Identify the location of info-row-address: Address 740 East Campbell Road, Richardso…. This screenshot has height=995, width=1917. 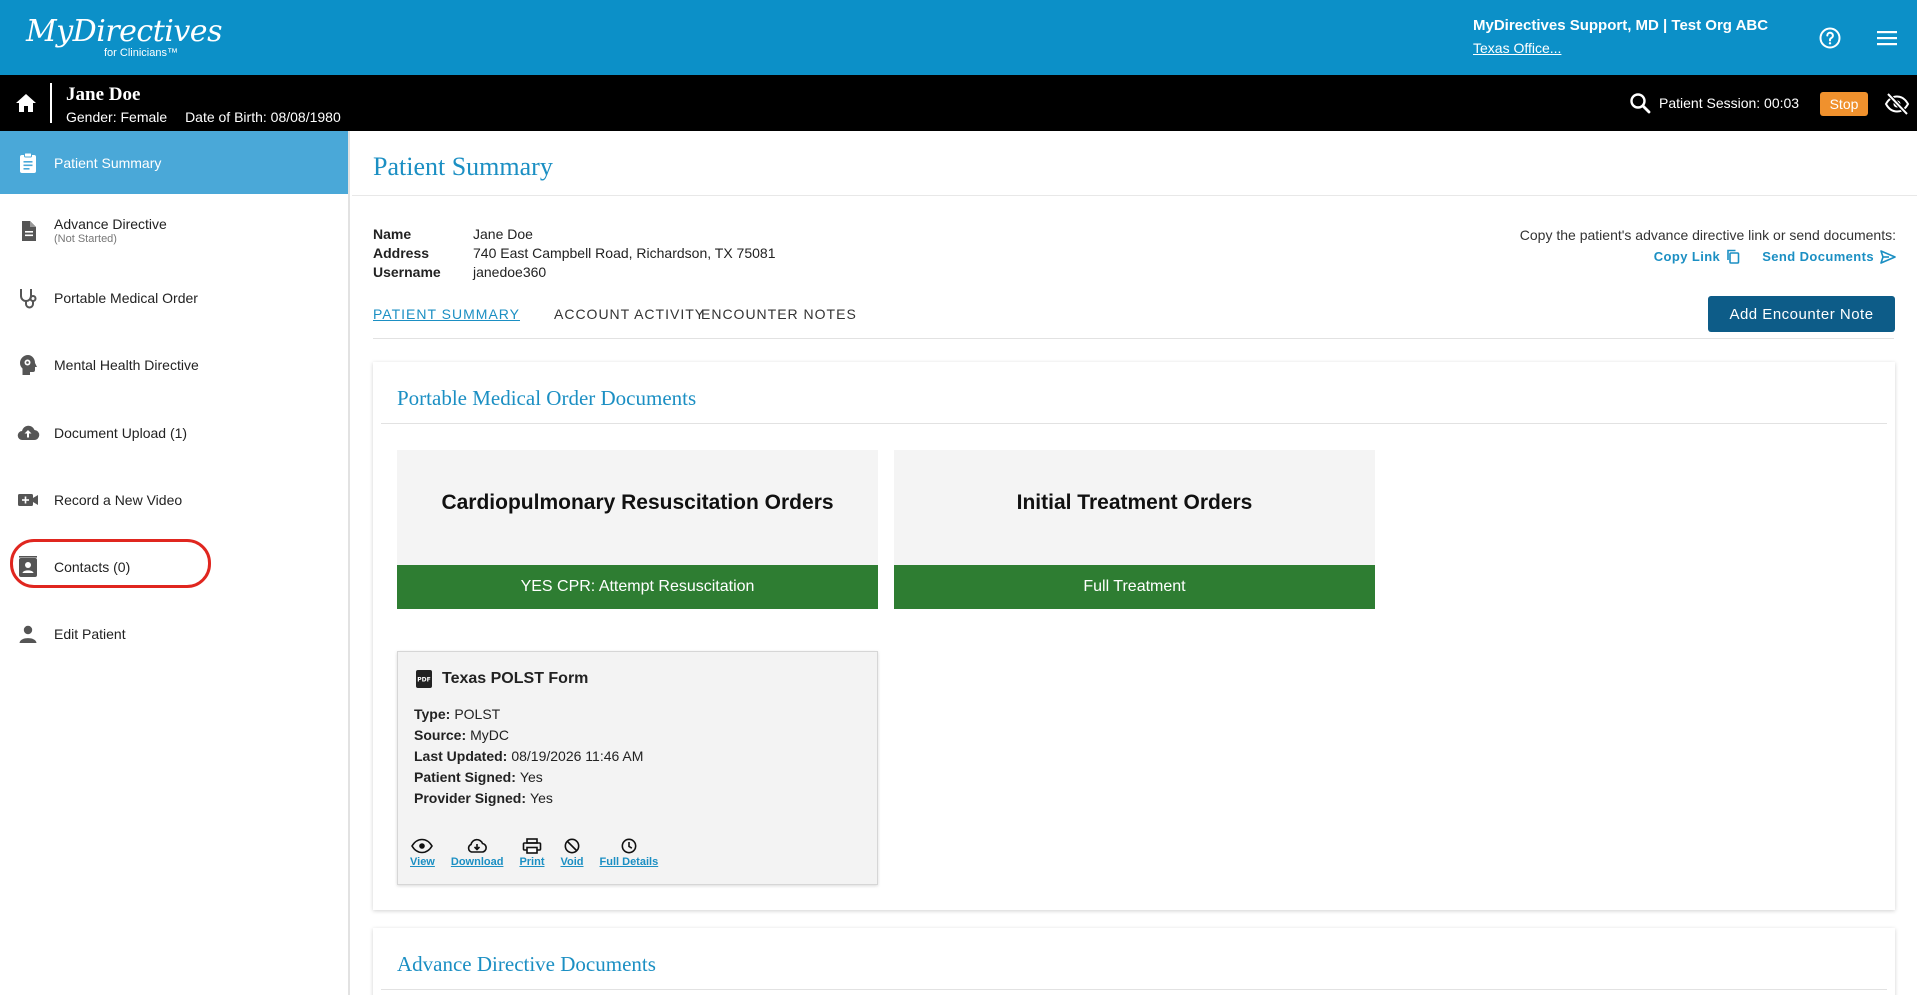
(574, 254).